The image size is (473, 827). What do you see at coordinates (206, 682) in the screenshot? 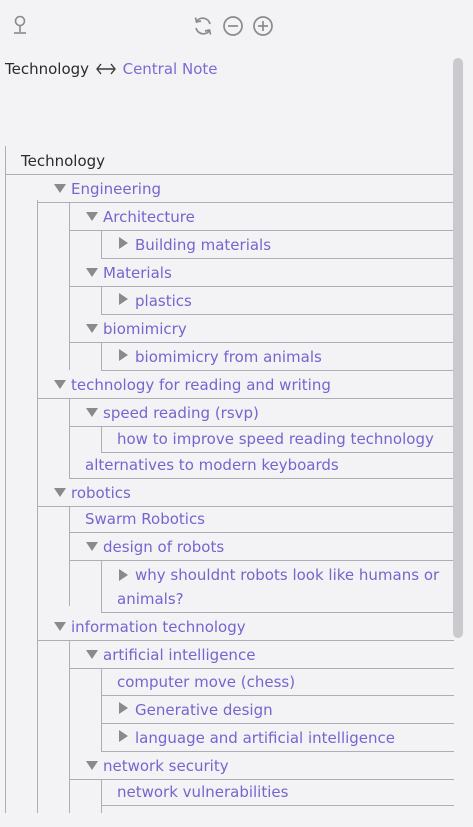
I see `tree-item-label: computer move (chess)` at bounding box center [206, 682].